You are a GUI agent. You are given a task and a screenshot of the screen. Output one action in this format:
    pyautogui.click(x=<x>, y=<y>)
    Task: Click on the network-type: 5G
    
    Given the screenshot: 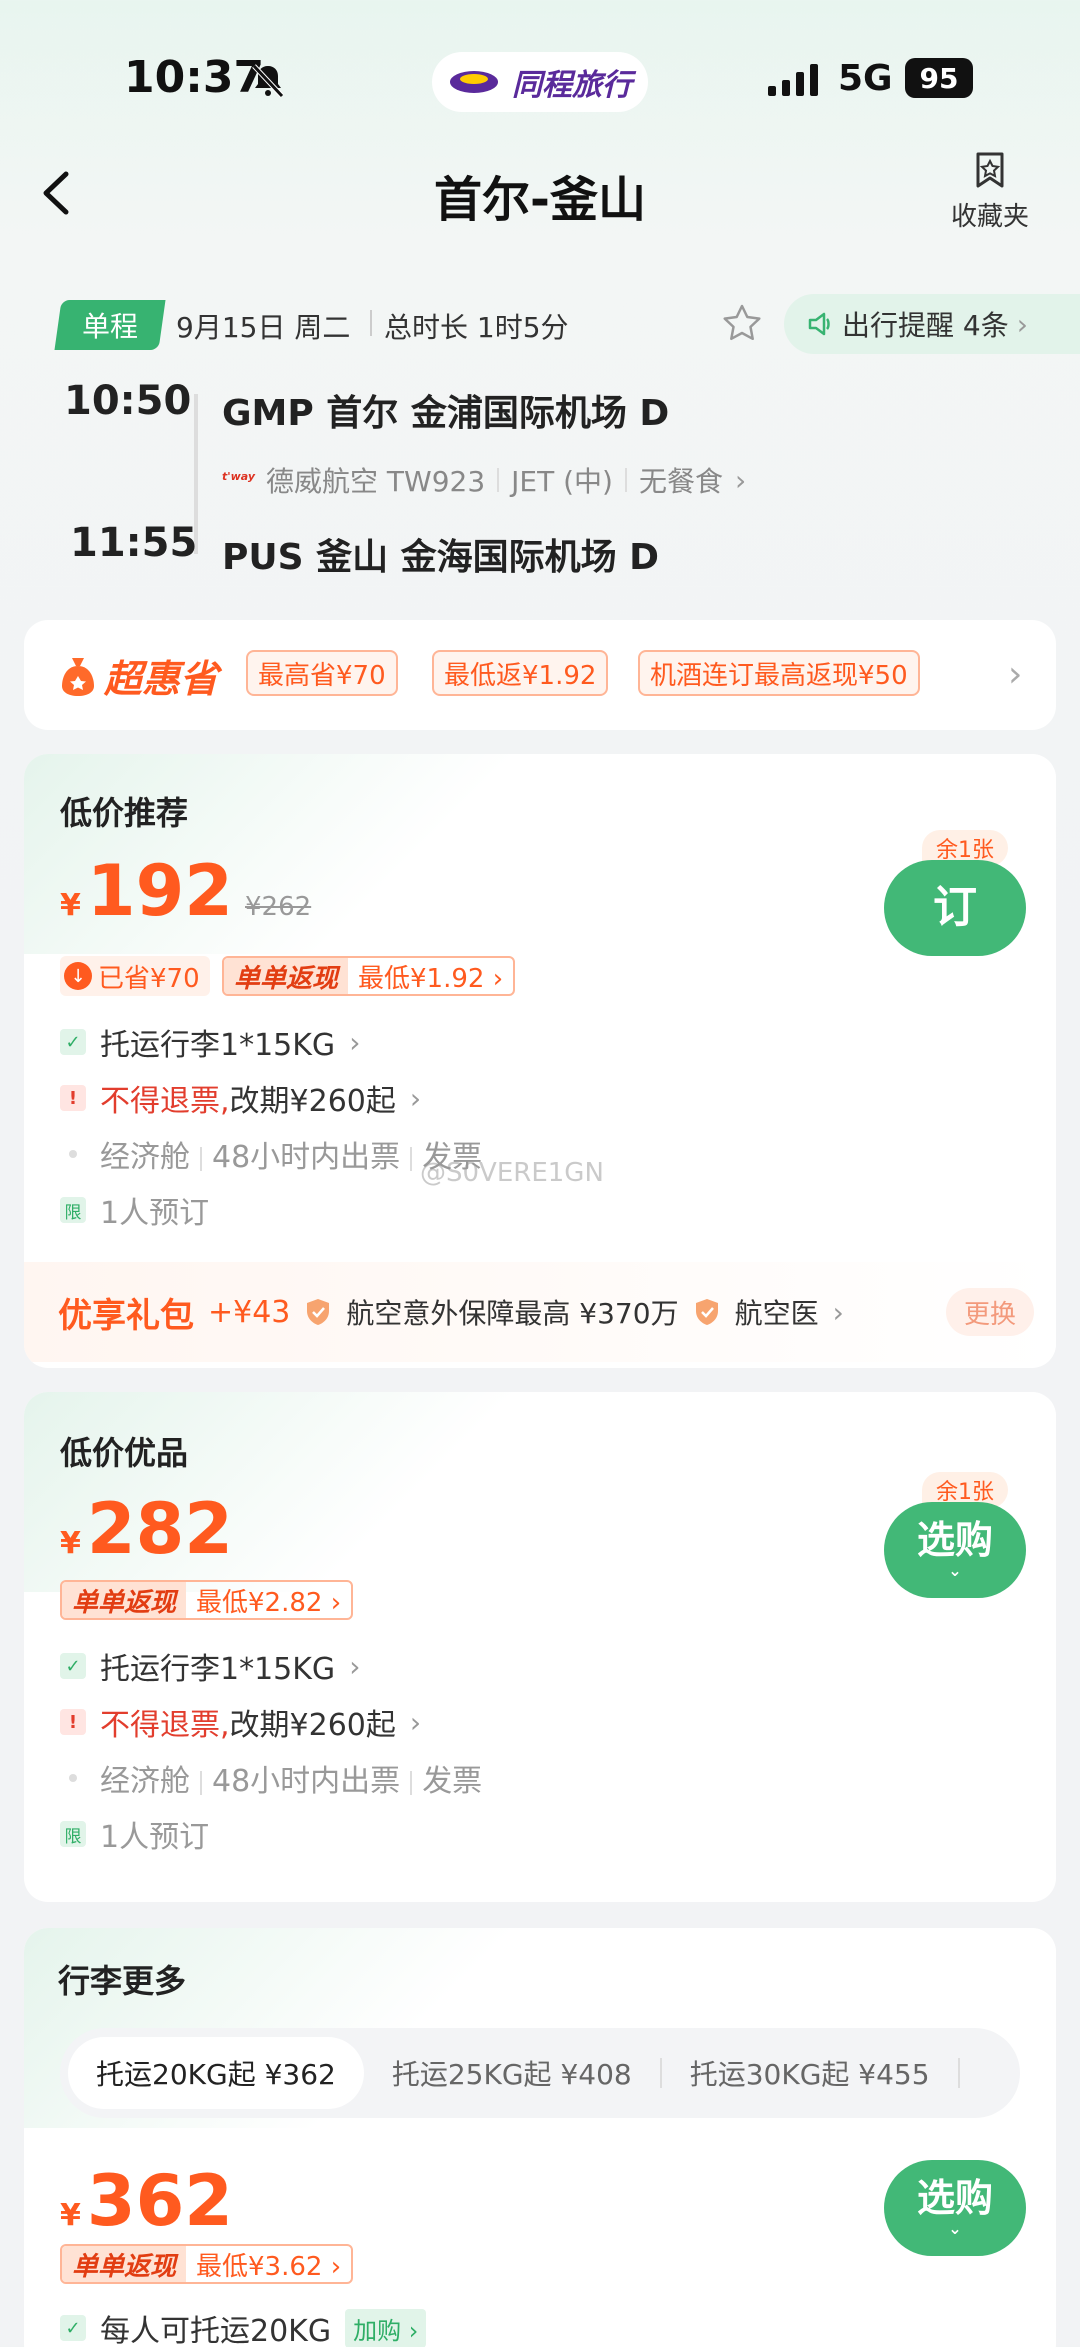 What is the action you would take?
    pyautogui.click(x=865, y=78)
    